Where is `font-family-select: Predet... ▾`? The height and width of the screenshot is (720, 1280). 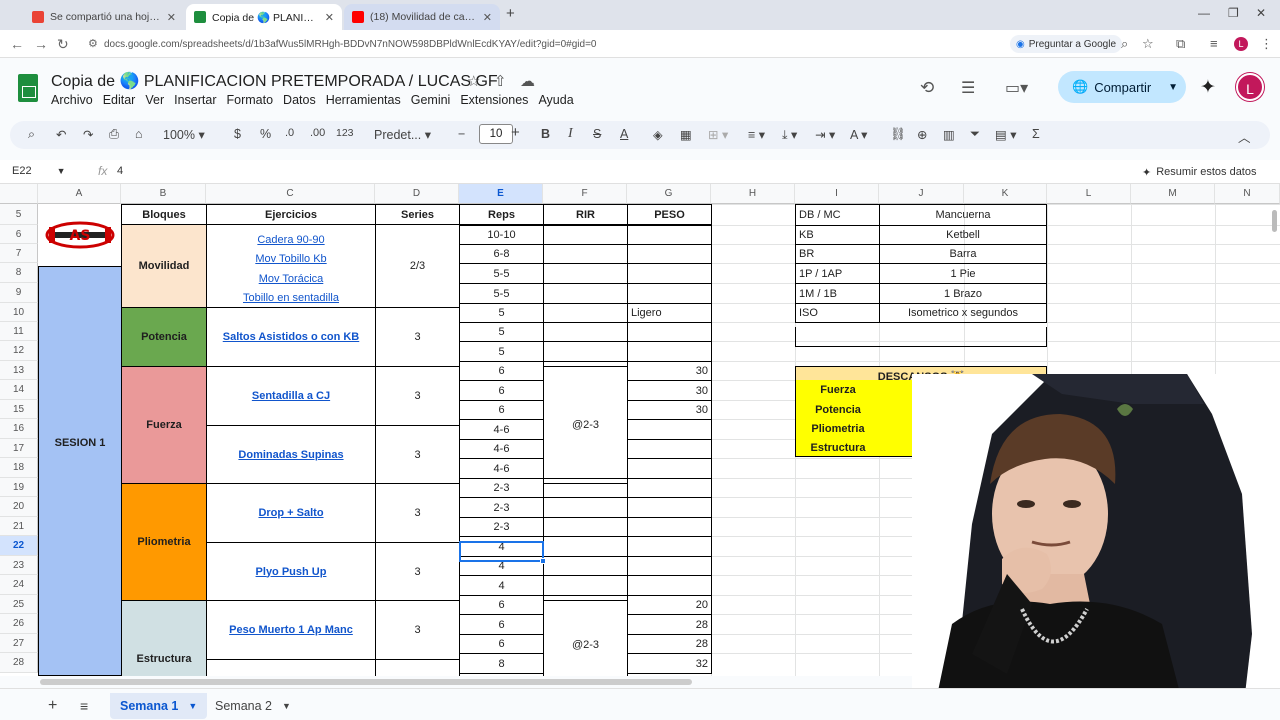 font-family-select: Predet... ▾ is located at coordinates (402, 134).